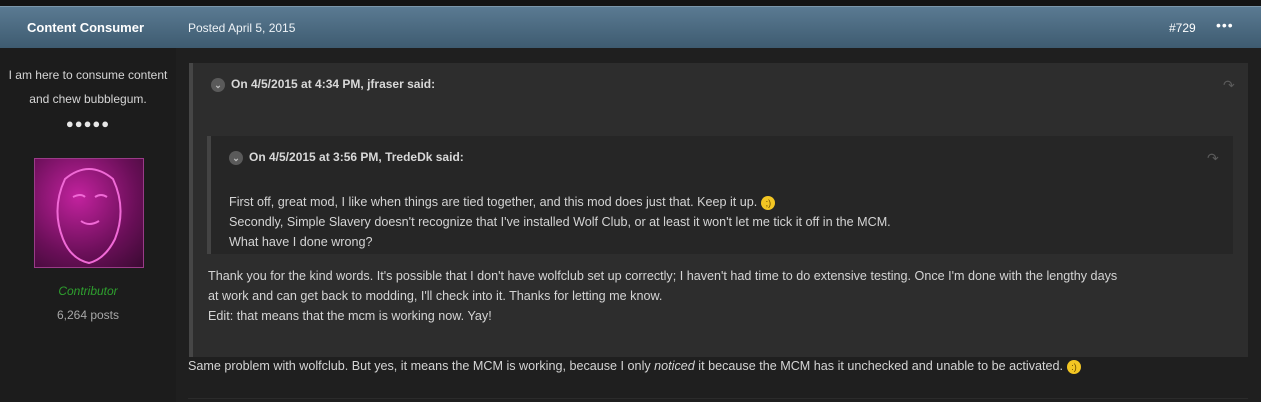 The image size is (1261, 402). I want to click on quote-outer-header: ⌄ On 4/5/2015 at 4:34 PM, jfraser said:, so click(323, 84).